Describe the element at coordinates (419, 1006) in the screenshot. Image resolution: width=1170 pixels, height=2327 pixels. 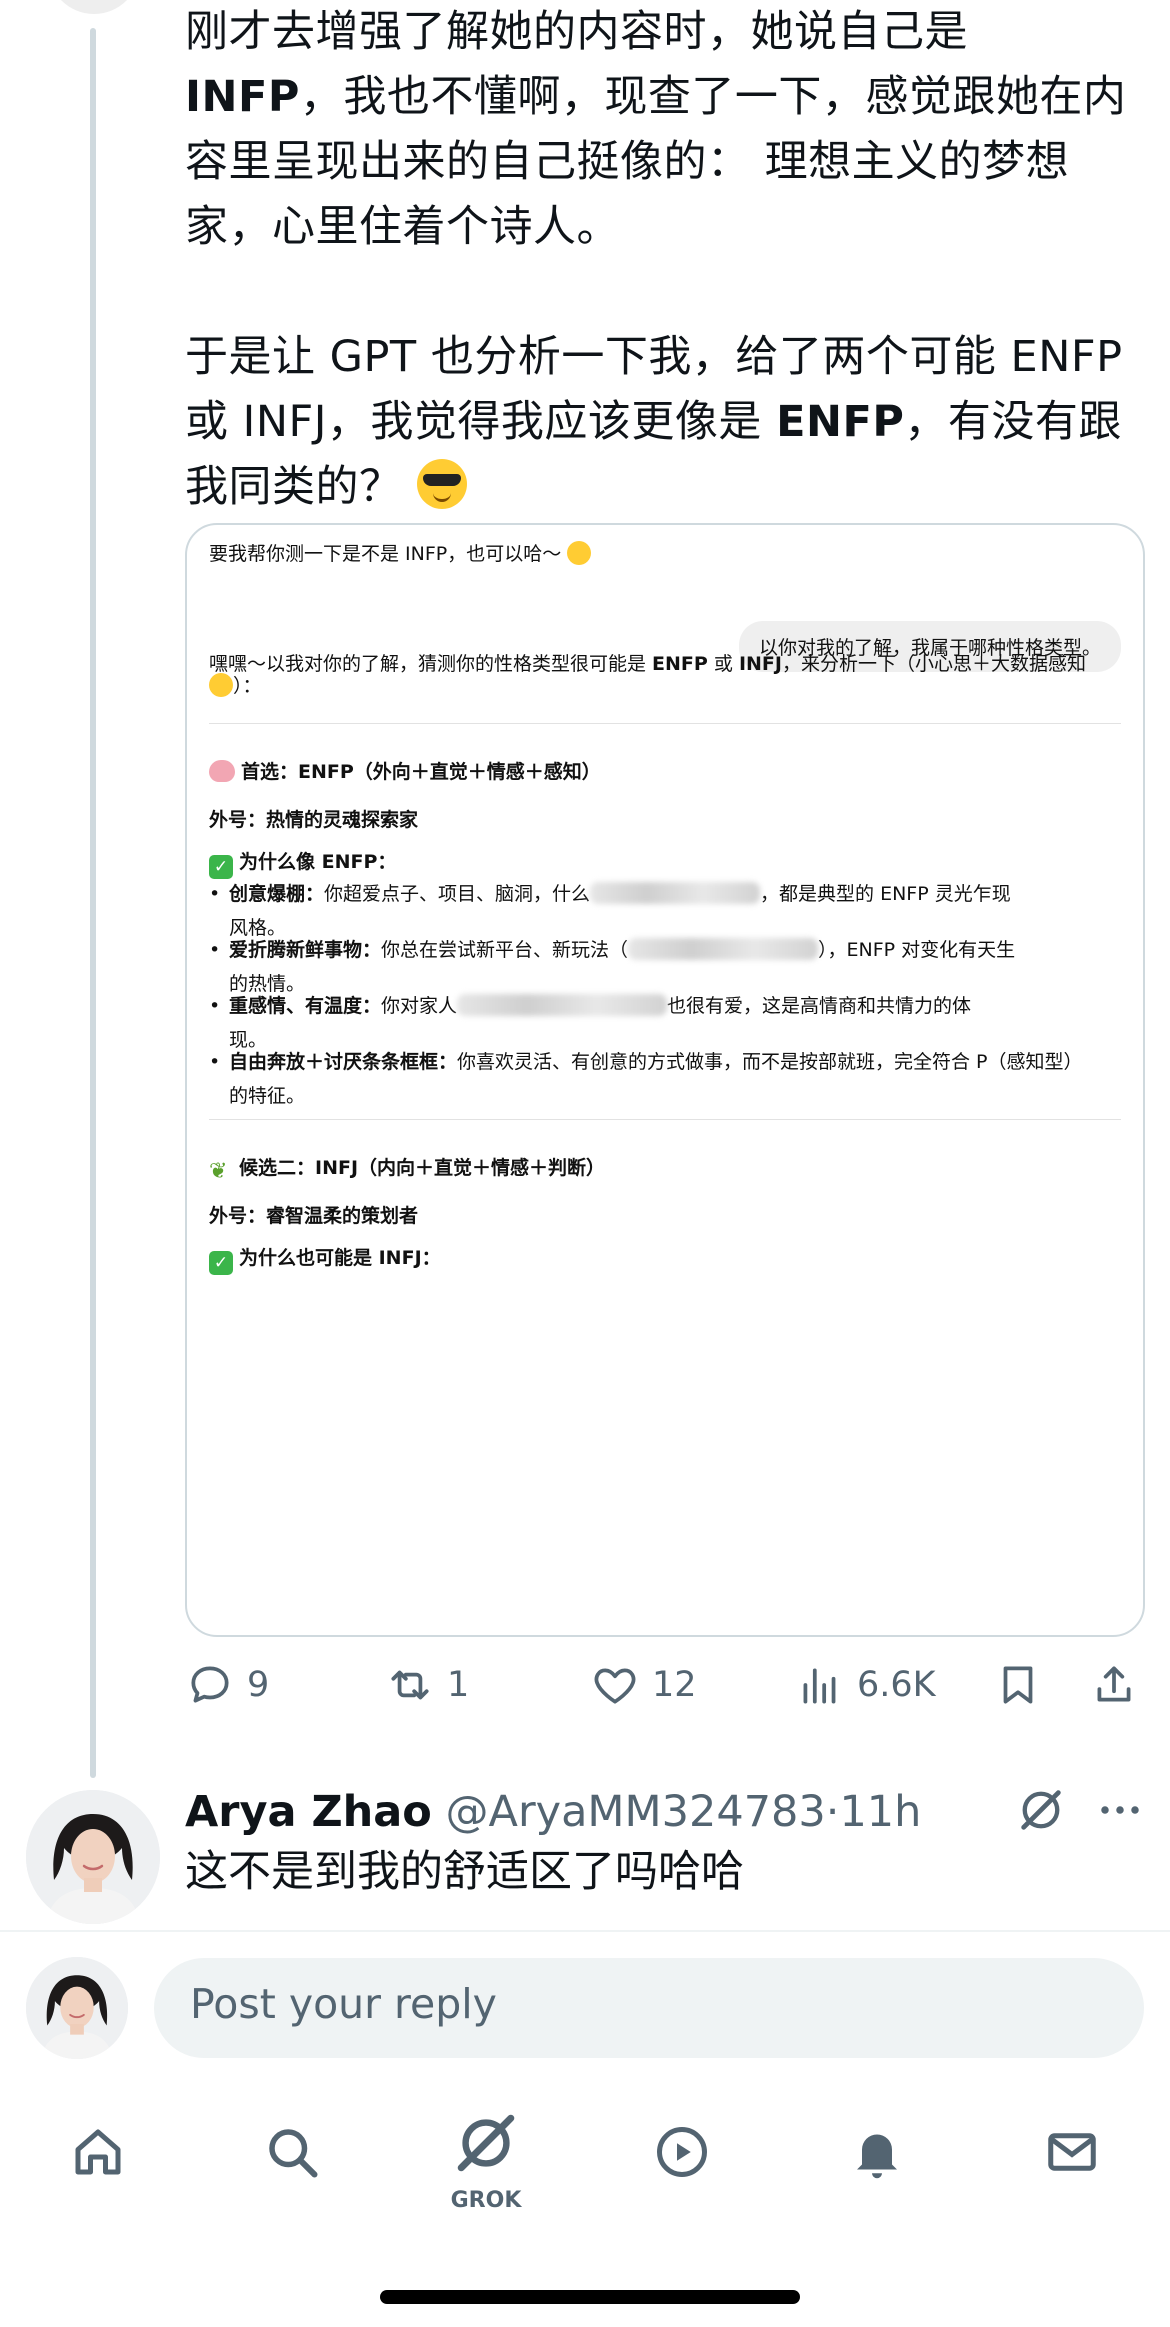
I see `bullet-text: 你对家人` at that location.